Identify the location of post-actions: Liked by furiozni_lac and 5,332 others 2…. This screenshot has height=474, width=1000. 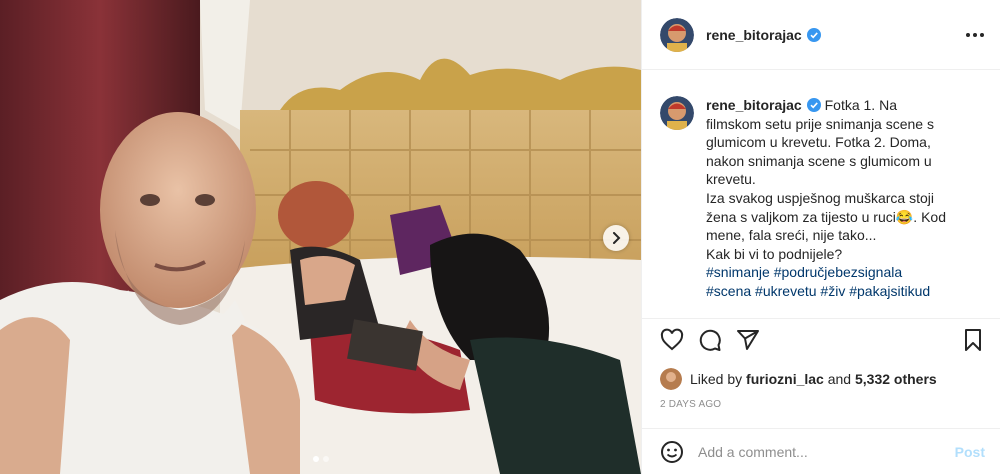
(821, 364).